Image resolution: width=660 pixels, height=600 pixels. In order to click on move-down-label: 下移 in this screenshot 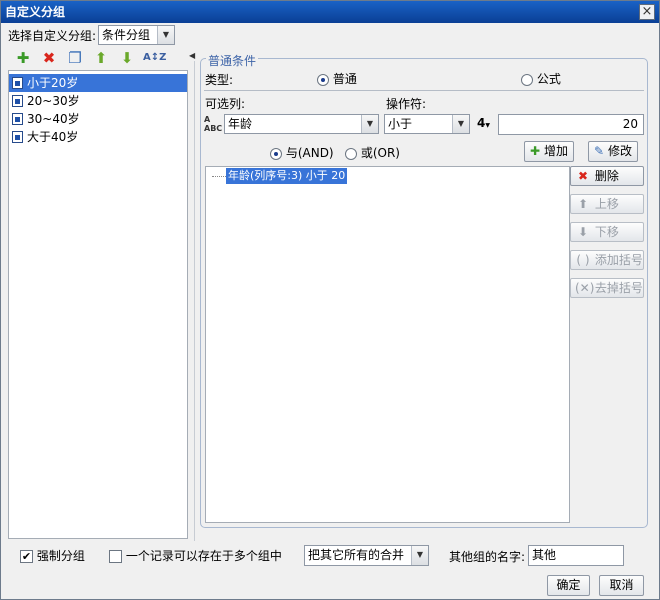, I will do `click(606, 232)`.